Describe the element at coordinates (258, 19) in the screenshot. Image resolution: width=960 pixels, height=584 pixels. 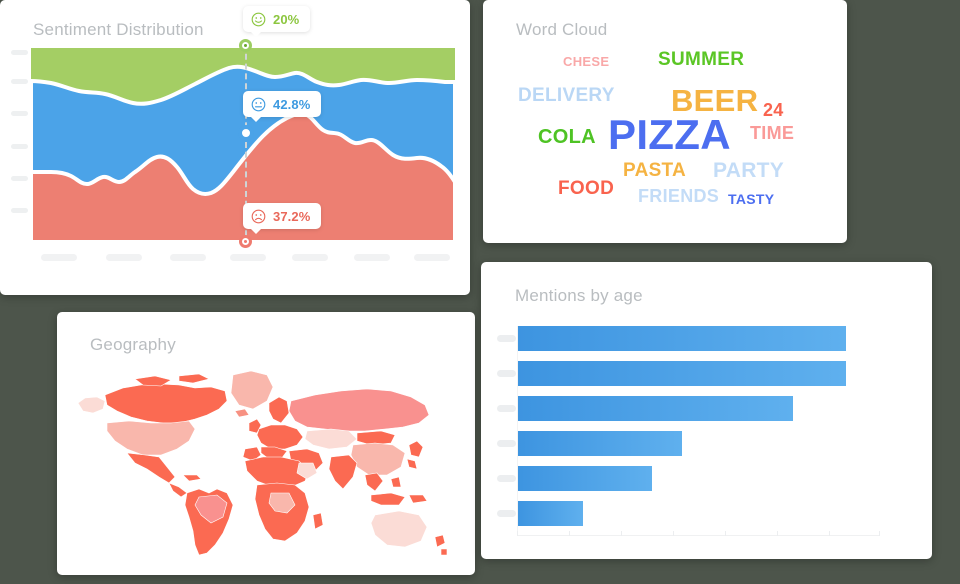
I see `smiley-happy-icon` at that location.